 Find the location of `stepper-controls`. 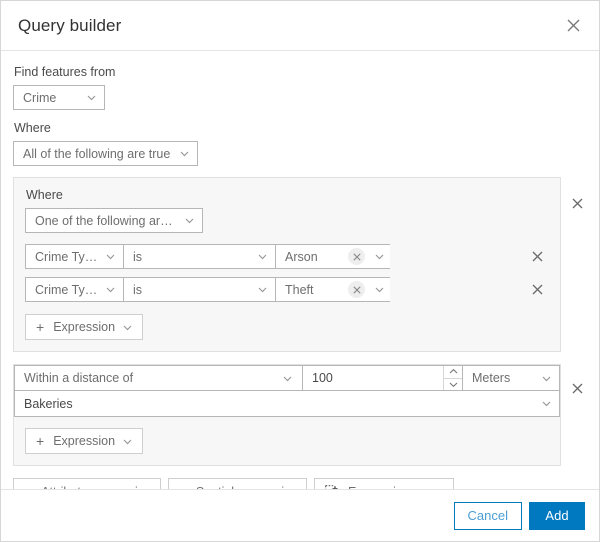

stepper-controls is located at coordinates (452, 378).